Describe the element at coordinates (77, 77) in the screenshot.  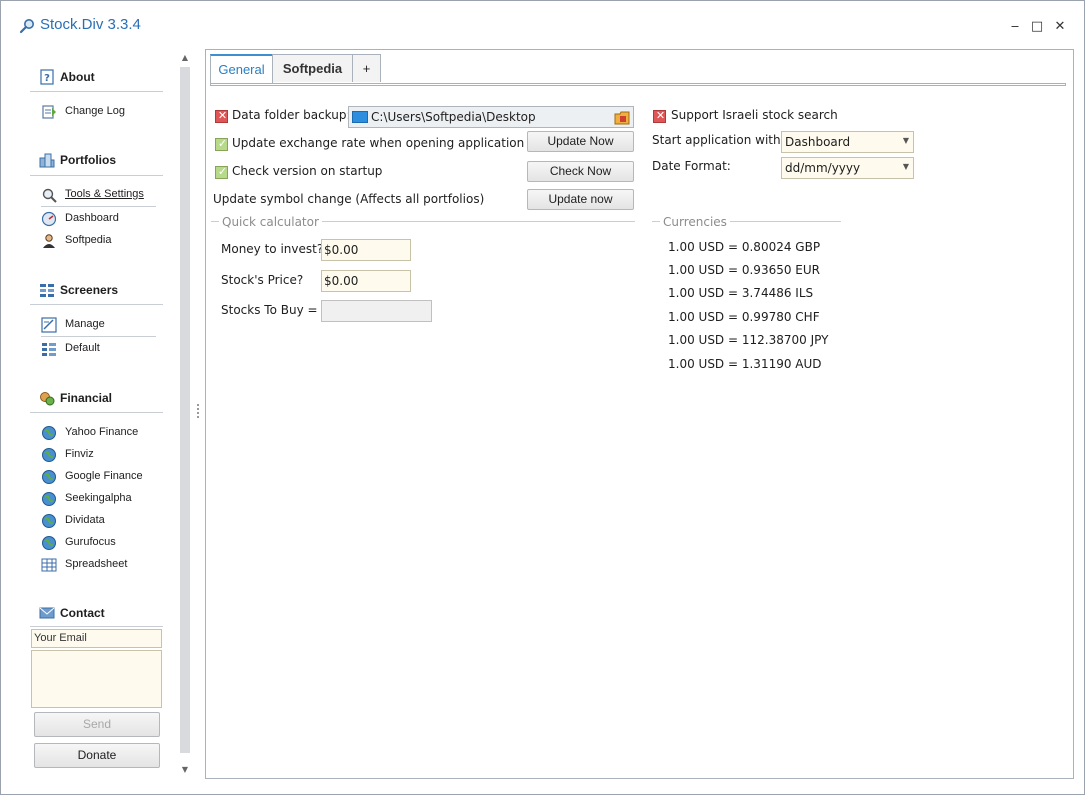
I see `section-about-title: About` at that location.